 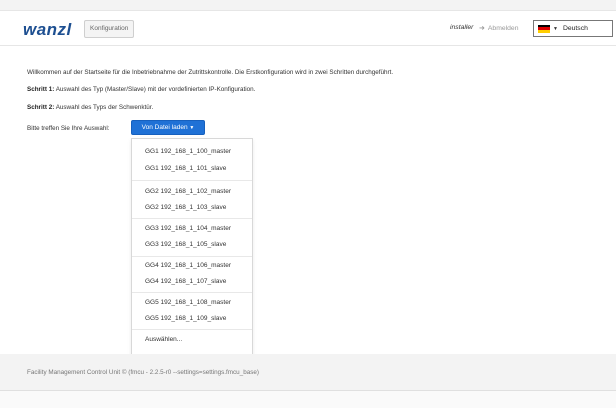 What do you see at coordinates (168, 127) in the screenshot?
I see `load-from-file-dropdown-button: Von Datei laden ▼` at bounding box center [168, 127].